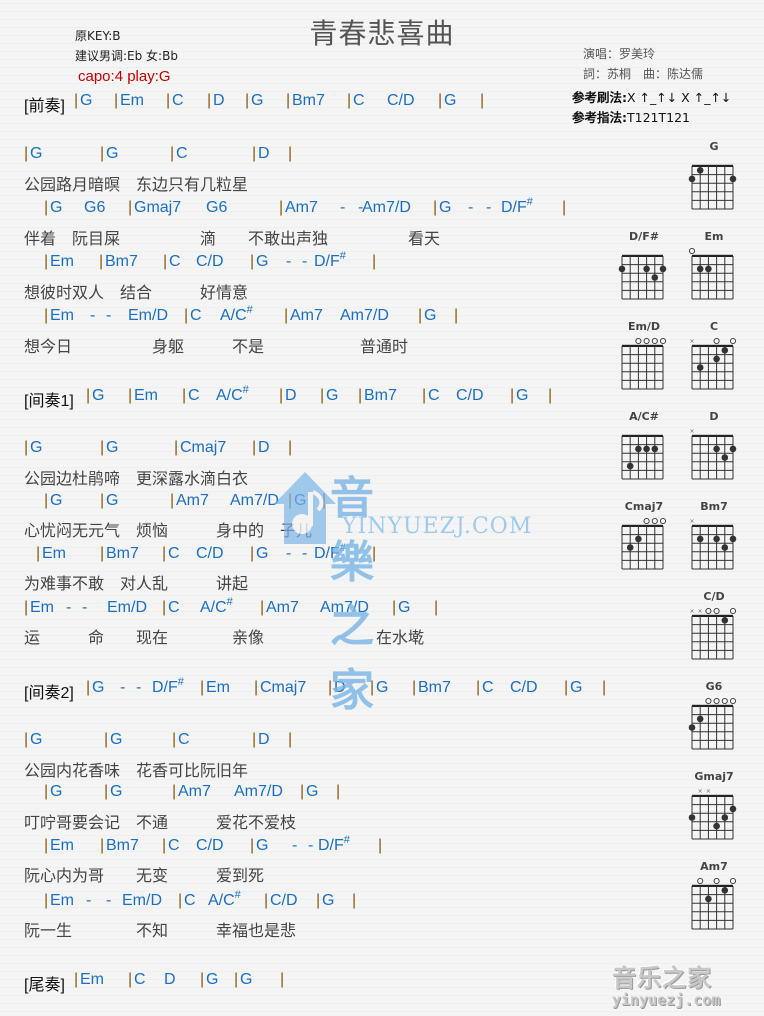 The width and height of the screenshot is (764, 1016). Describe the element at coordinates (136, 292) in the screenshot. I see `lyric-line: 想彼时双人 结合 好情意` at that location.